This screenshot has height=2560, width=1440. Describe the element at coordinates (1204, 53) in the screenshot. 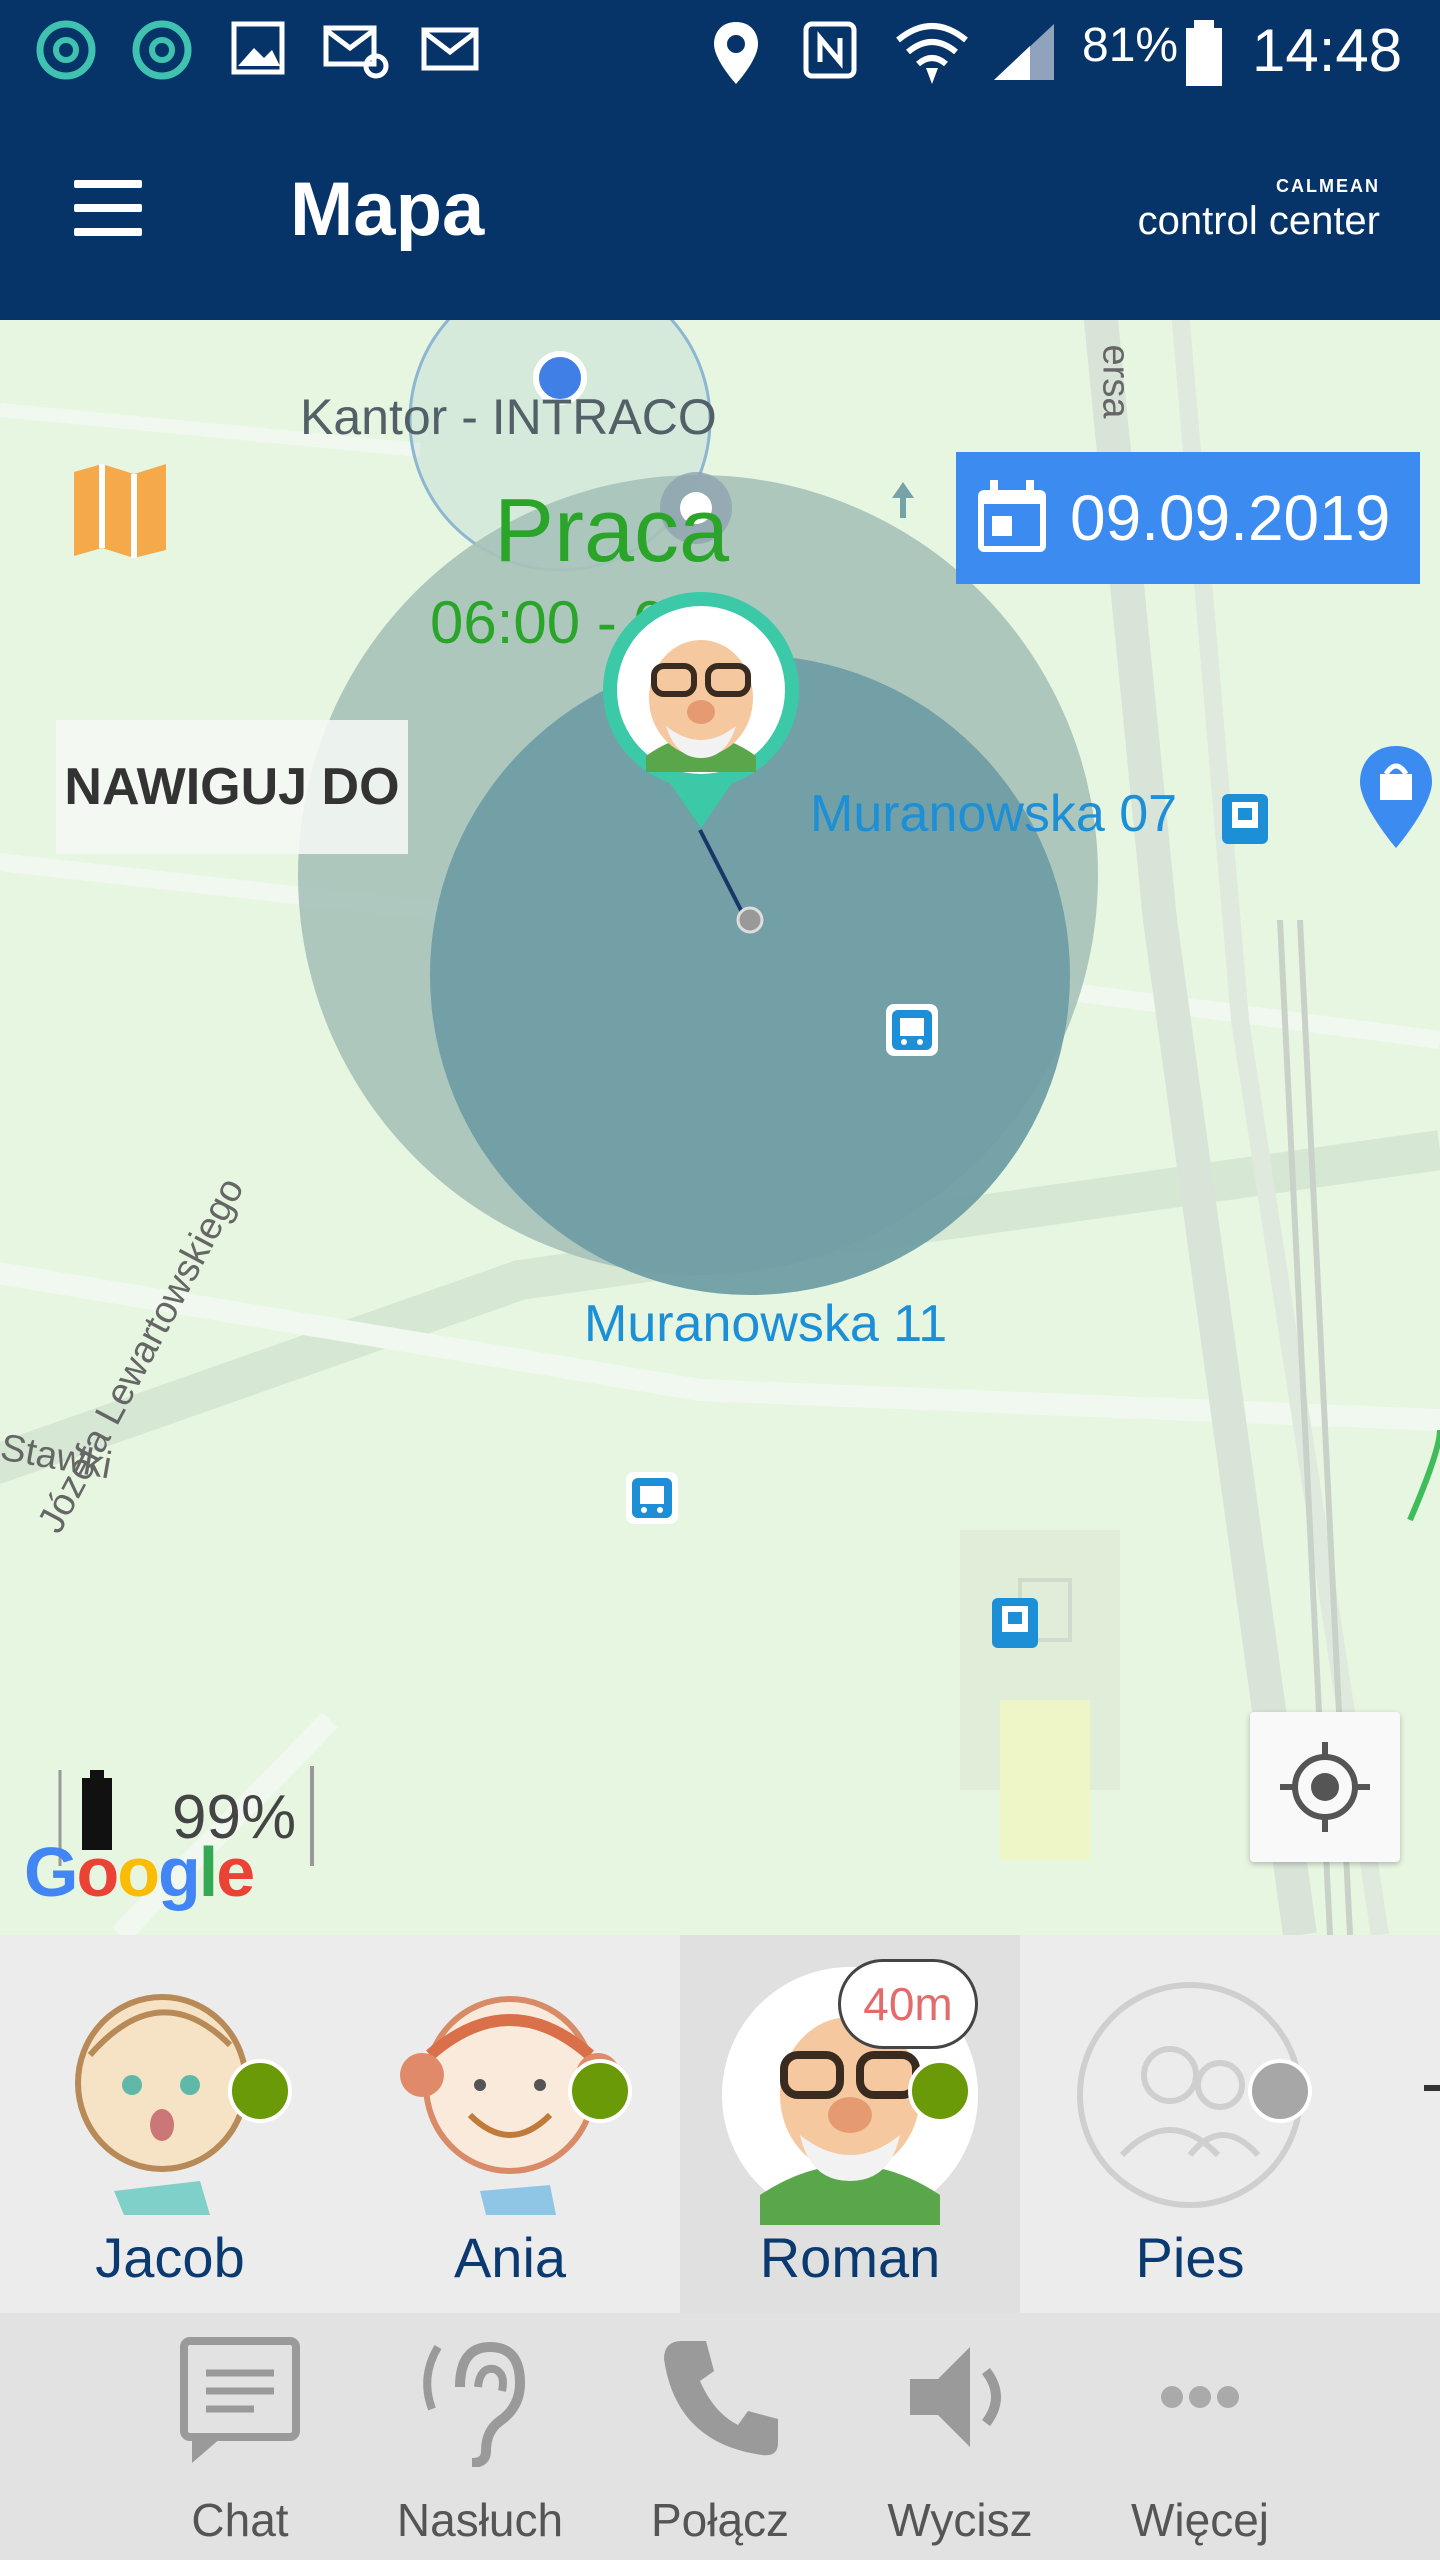

I see `battery-icon` at that location.